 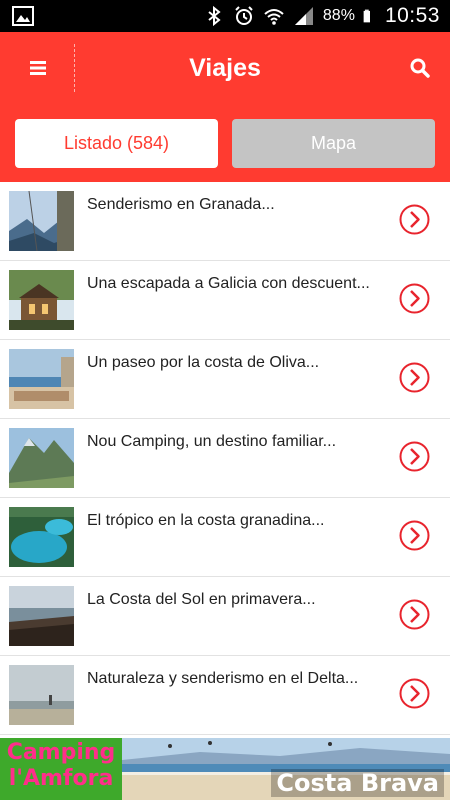 I want to click on bluetooth-icon, so click(x=214, y=16).